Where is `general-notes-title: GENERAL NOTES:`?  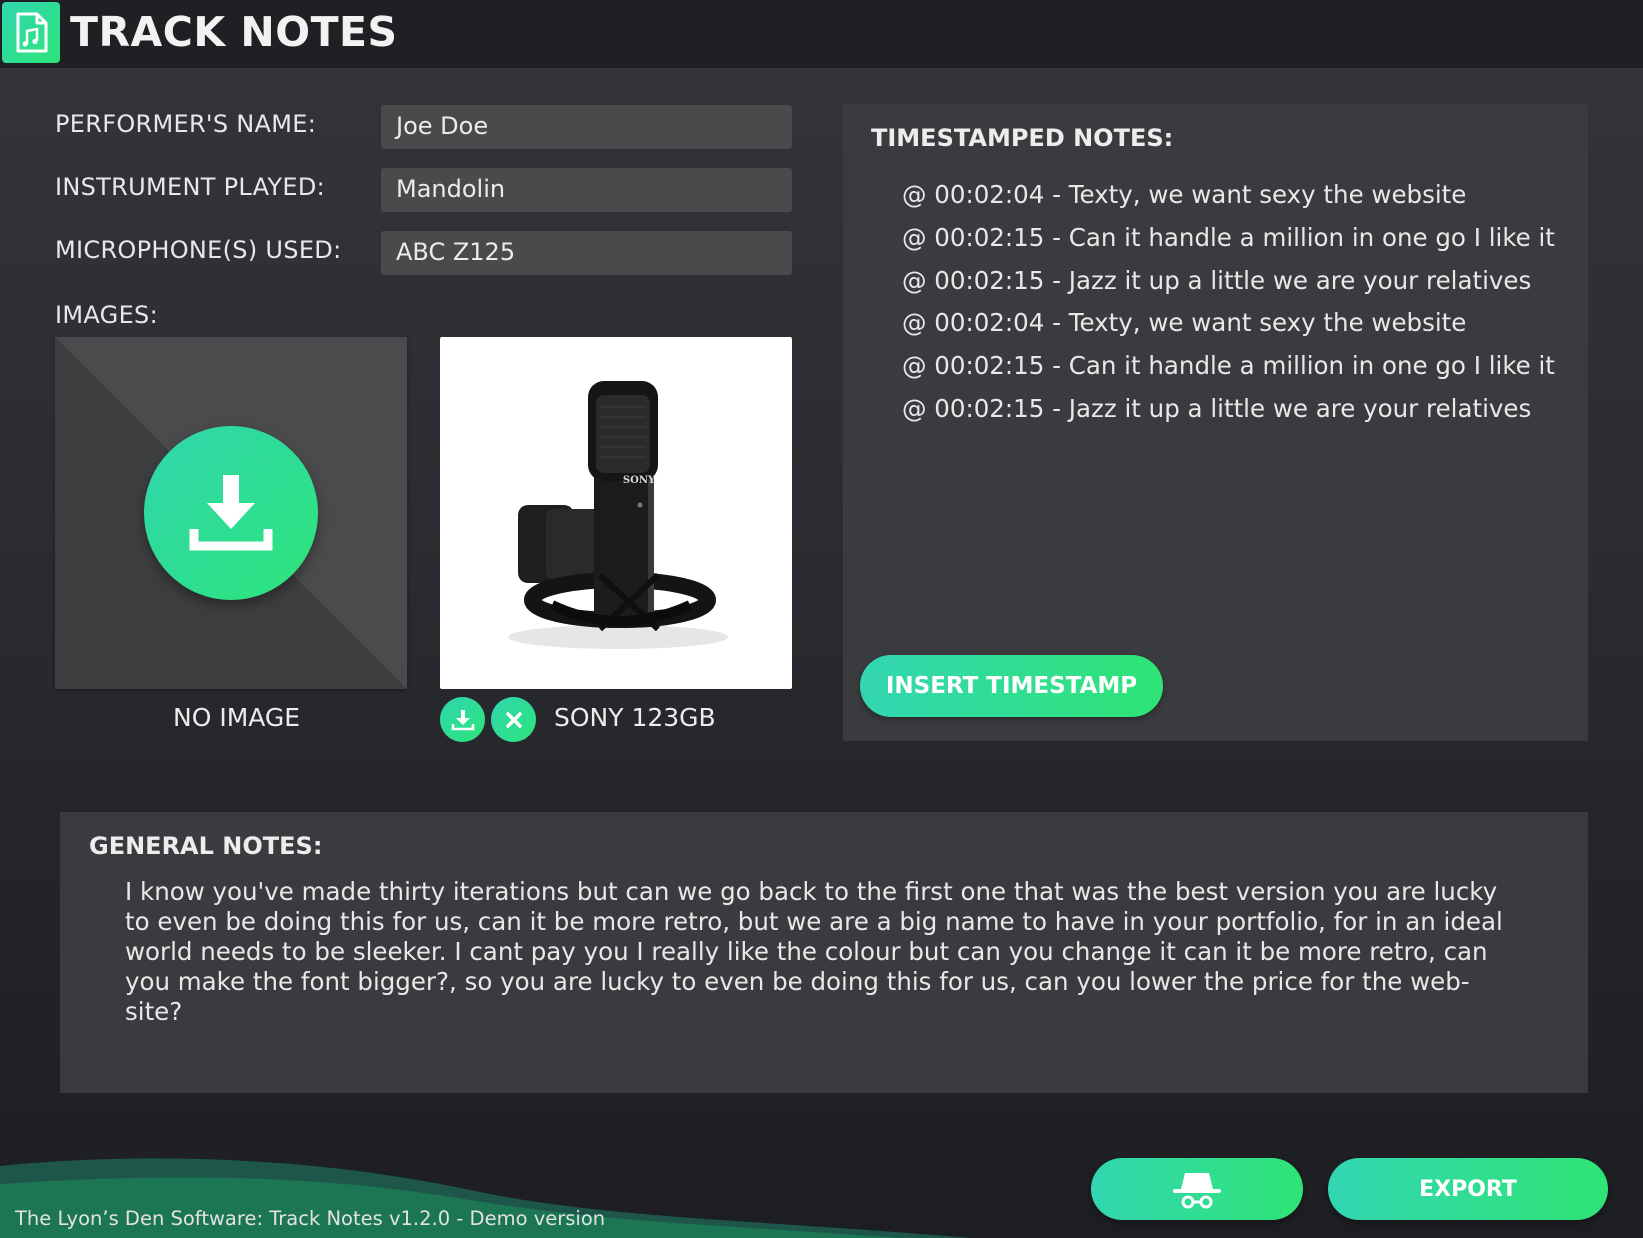 general-notes-title: GENERAL NOTES: is located at coordinates (206, 846).